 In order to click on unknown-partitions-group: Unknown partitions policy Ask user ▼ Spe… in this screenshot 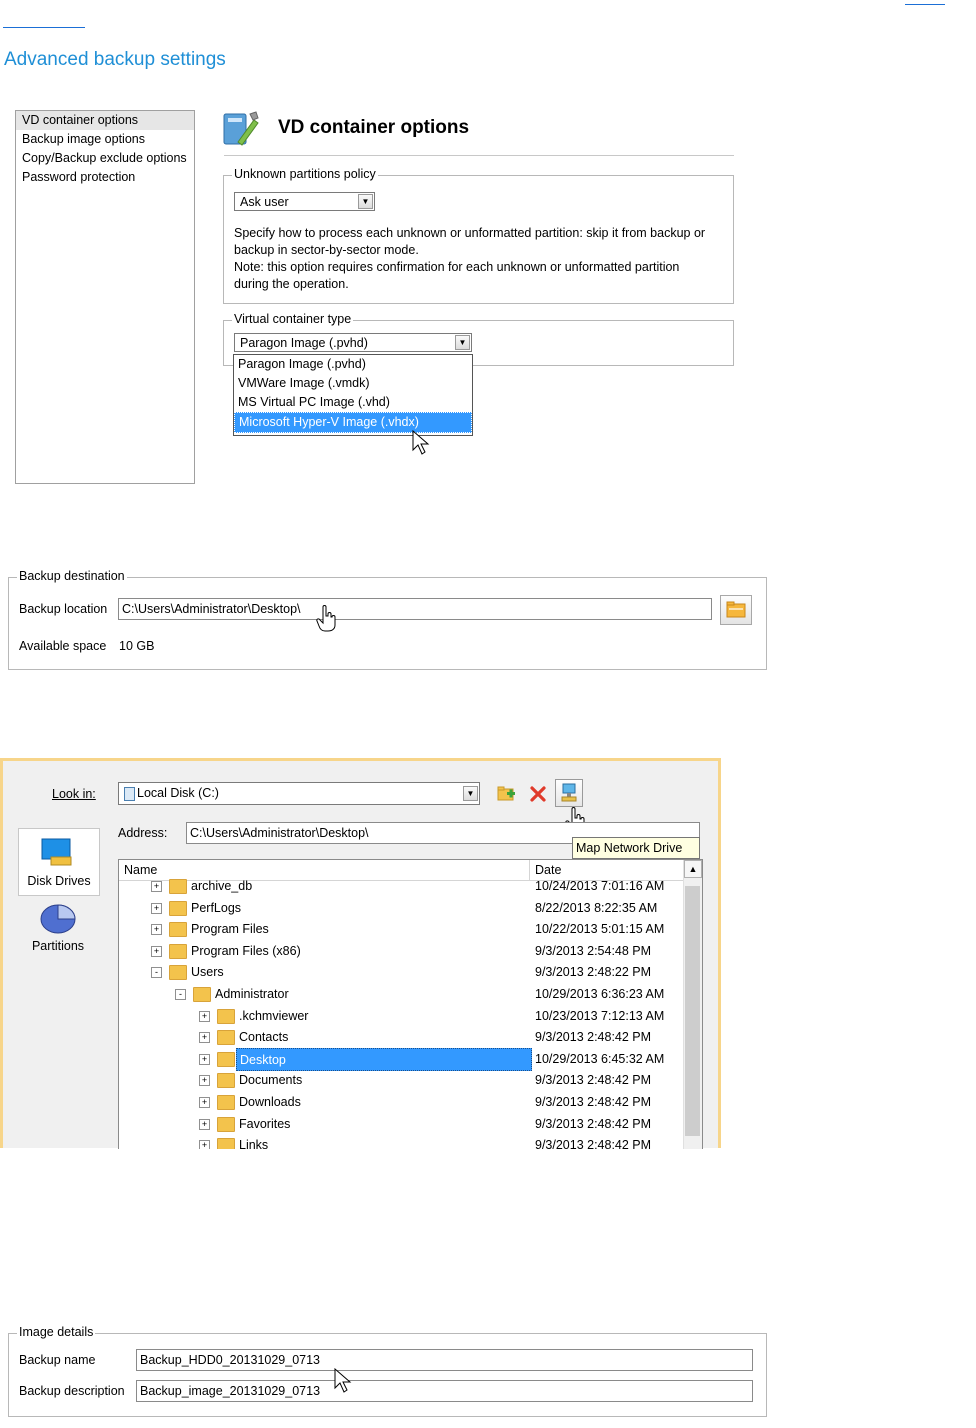, I will do `click(478, 235)`.